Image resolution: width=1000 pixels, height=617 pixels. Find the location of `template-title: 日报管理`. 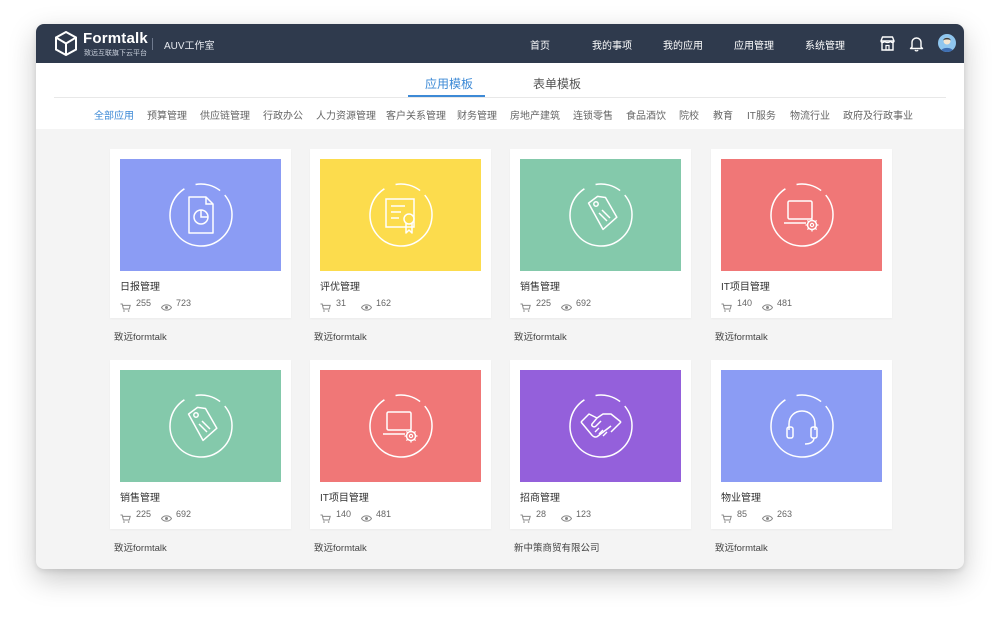

template-title: 日报管理 is located at coordinates (140, 285).